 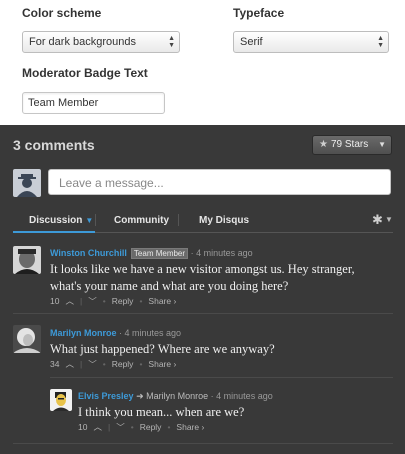 What do you see at coordinates (82, 42) in the screenshot?
I see `color-scheme-value: For dark backgrounds` at bounding box center [82, 42].